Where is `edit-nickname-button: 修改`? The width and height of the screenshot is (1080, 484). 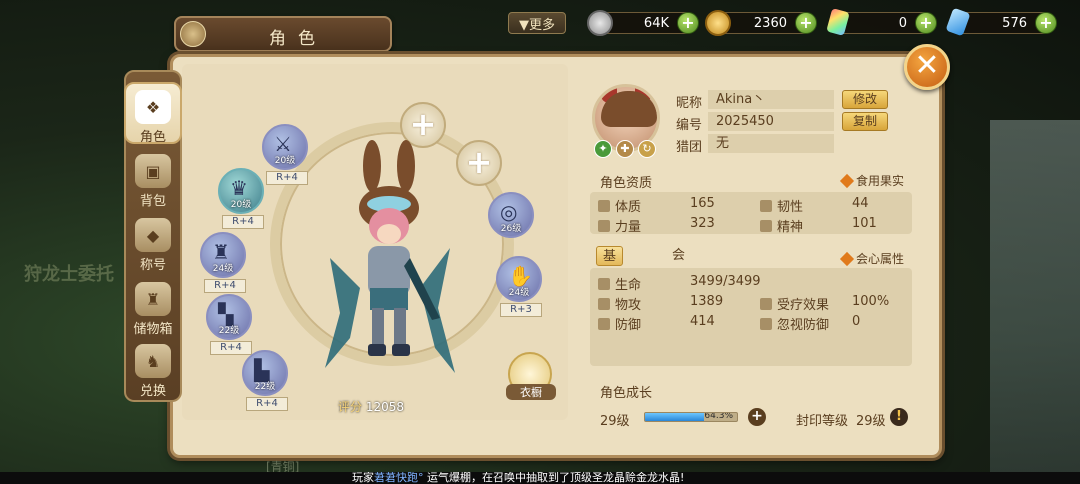
edit-nickname-button: 修改 is located at coordinates (865, 99).